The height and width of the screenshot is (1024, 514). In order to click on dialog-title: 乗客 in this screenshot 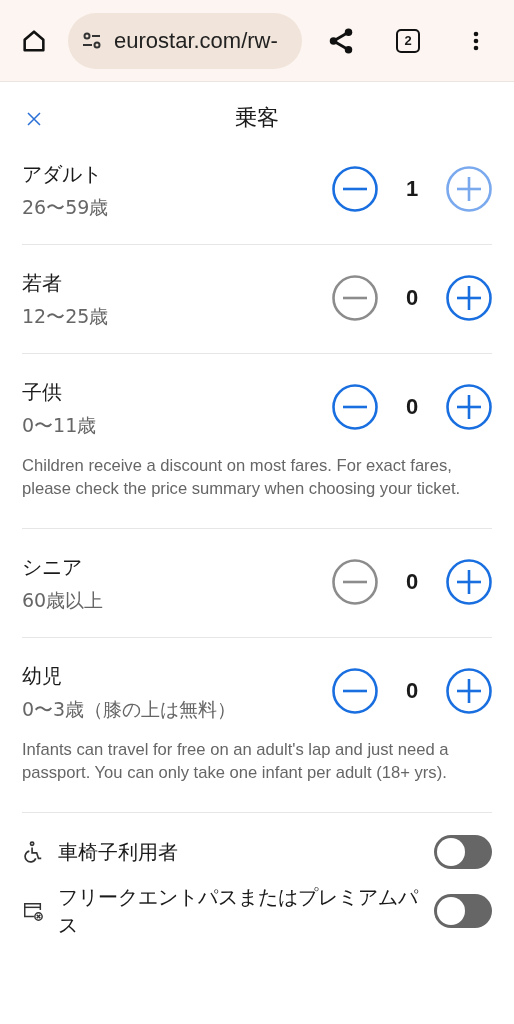, I will do `click(257, 118)`.